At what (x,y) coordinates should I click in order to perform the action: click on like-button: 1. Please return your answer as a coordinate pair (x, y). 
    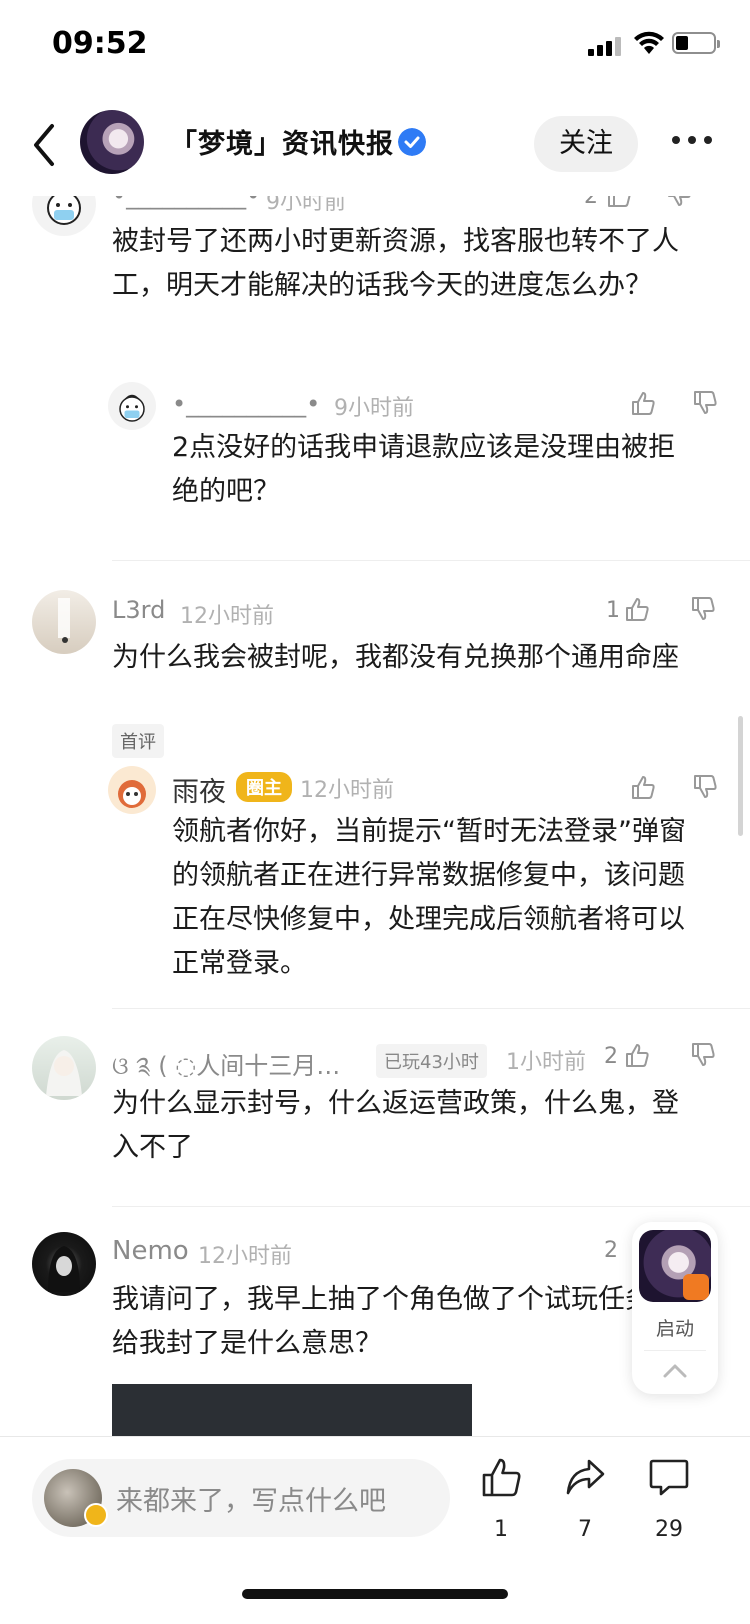
    Looking at the image, I should click on (501, 1510).